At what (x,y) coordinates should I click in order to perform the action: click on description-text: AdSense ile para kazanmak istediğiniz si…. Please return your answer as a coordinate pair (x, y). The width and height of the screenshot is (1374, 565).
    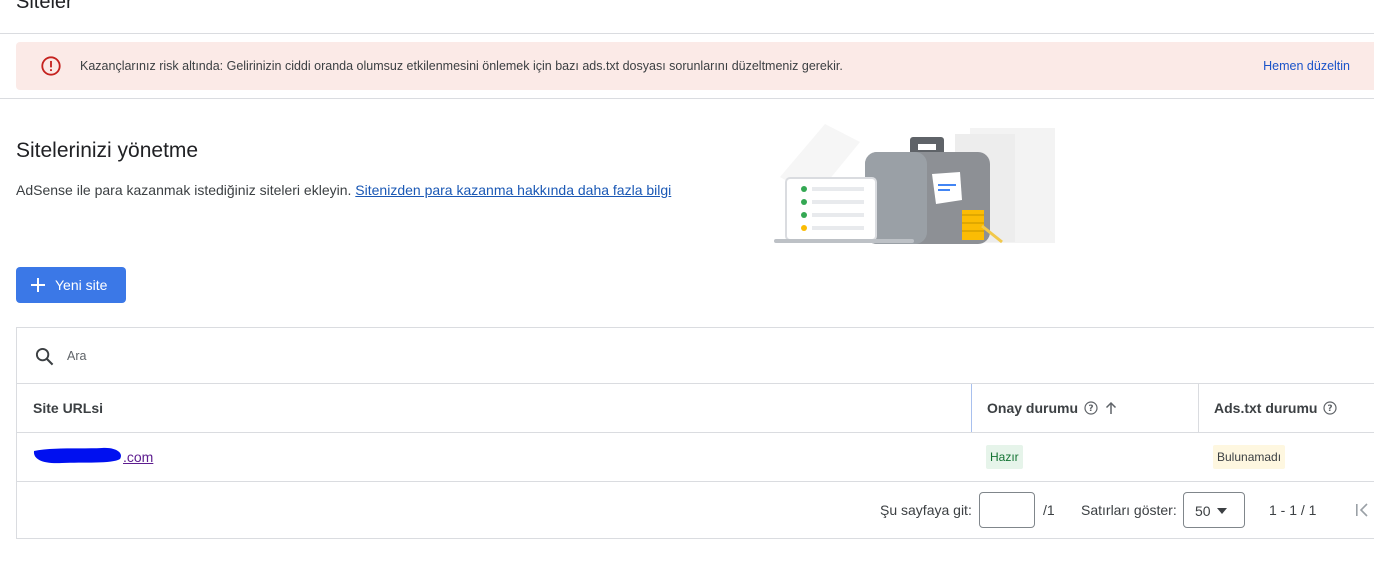
    Looking at the image, I should click on (184, 190).